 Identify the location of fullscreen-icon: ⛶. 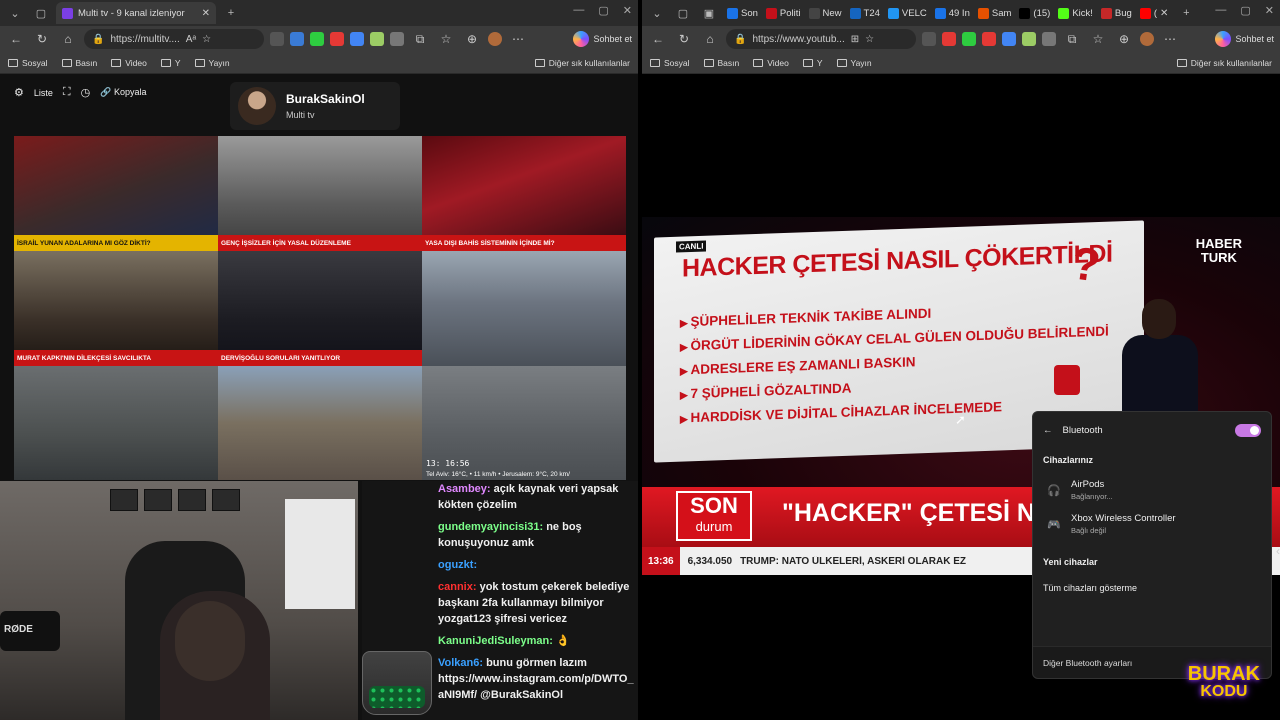
(67, 92).